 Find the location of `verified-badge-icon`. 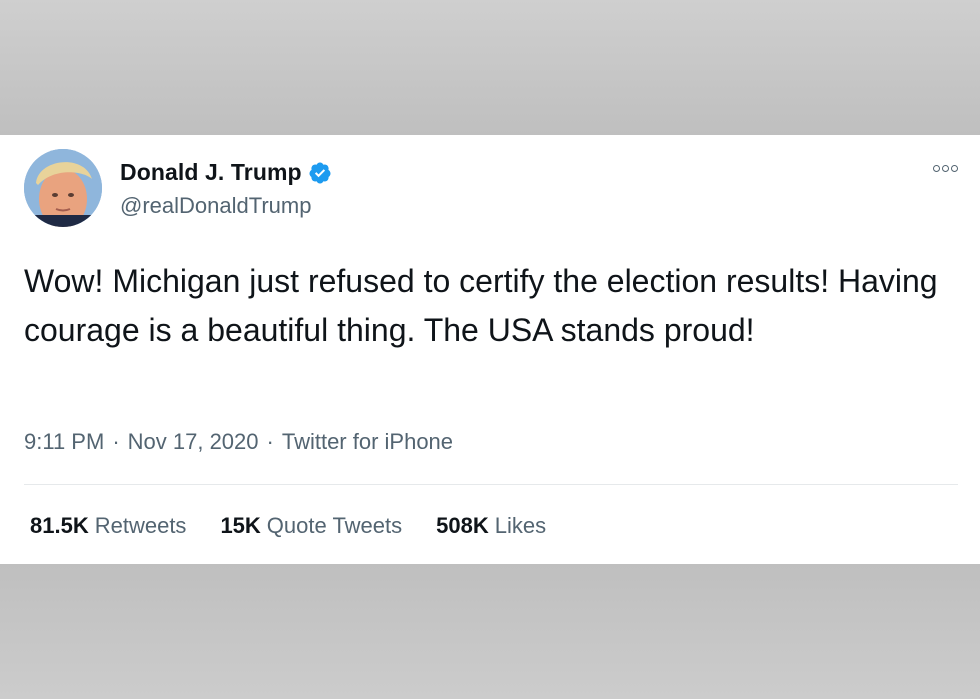

verified-badge-icon is located at coordinates (320, 172).